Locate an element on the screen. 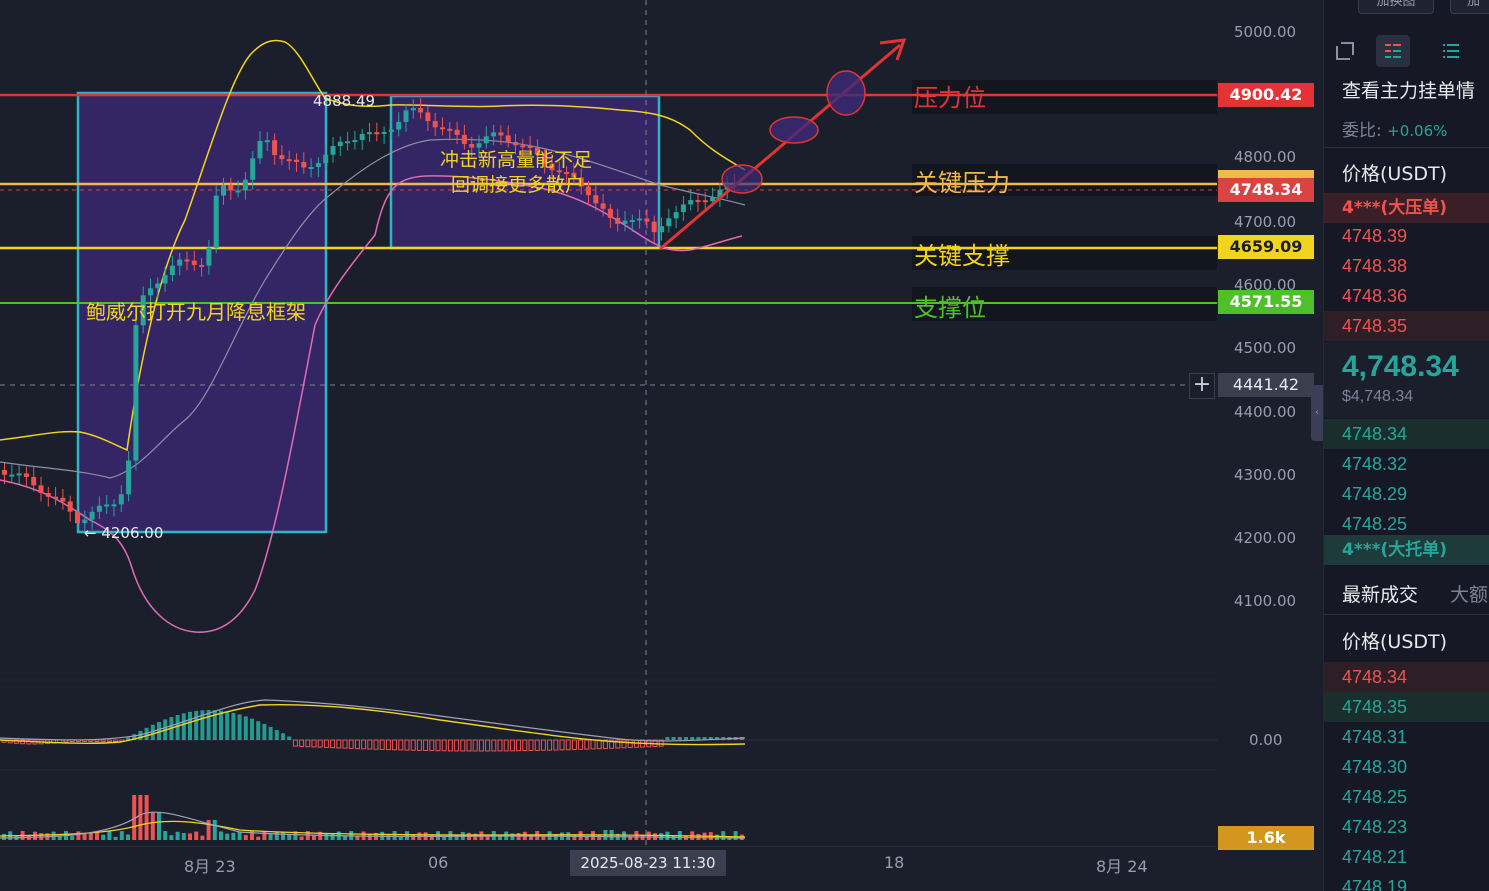 Image resolution: width=1489 pixels, height=891 pixels. trades-divider is located at coordinates (1406, 614).